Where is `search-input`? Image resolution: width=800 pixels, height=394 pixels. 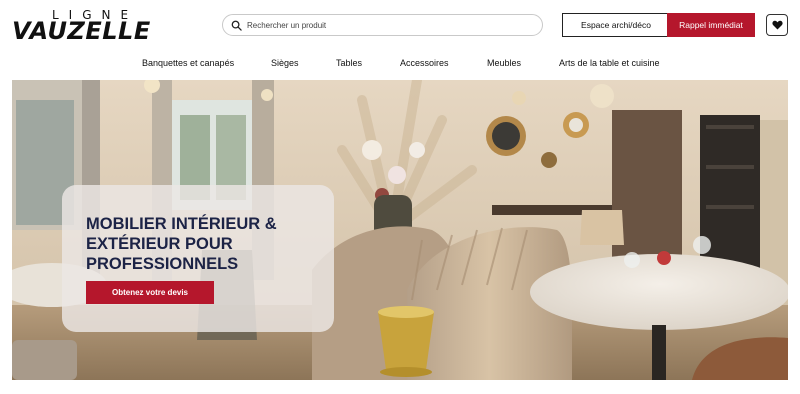 search-input is located at coordinates (387, 25).